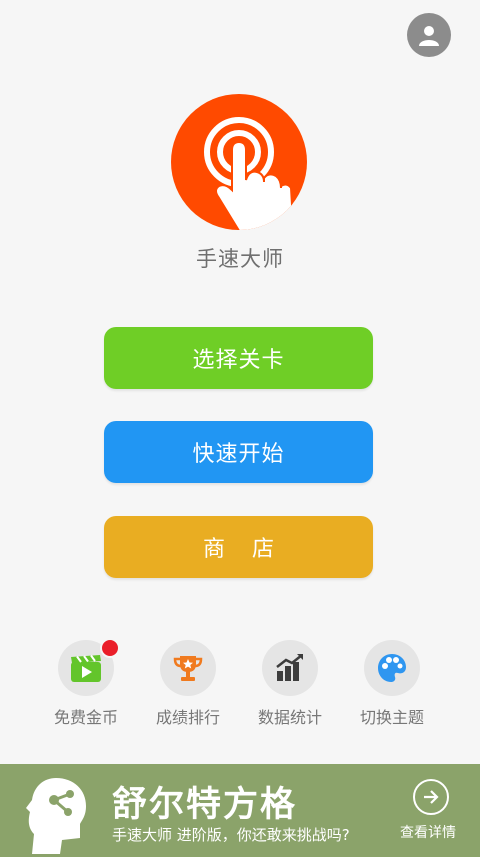 The height and width of the screenshot is (857, 480). I want to click on profile-button, so click(429, 35).